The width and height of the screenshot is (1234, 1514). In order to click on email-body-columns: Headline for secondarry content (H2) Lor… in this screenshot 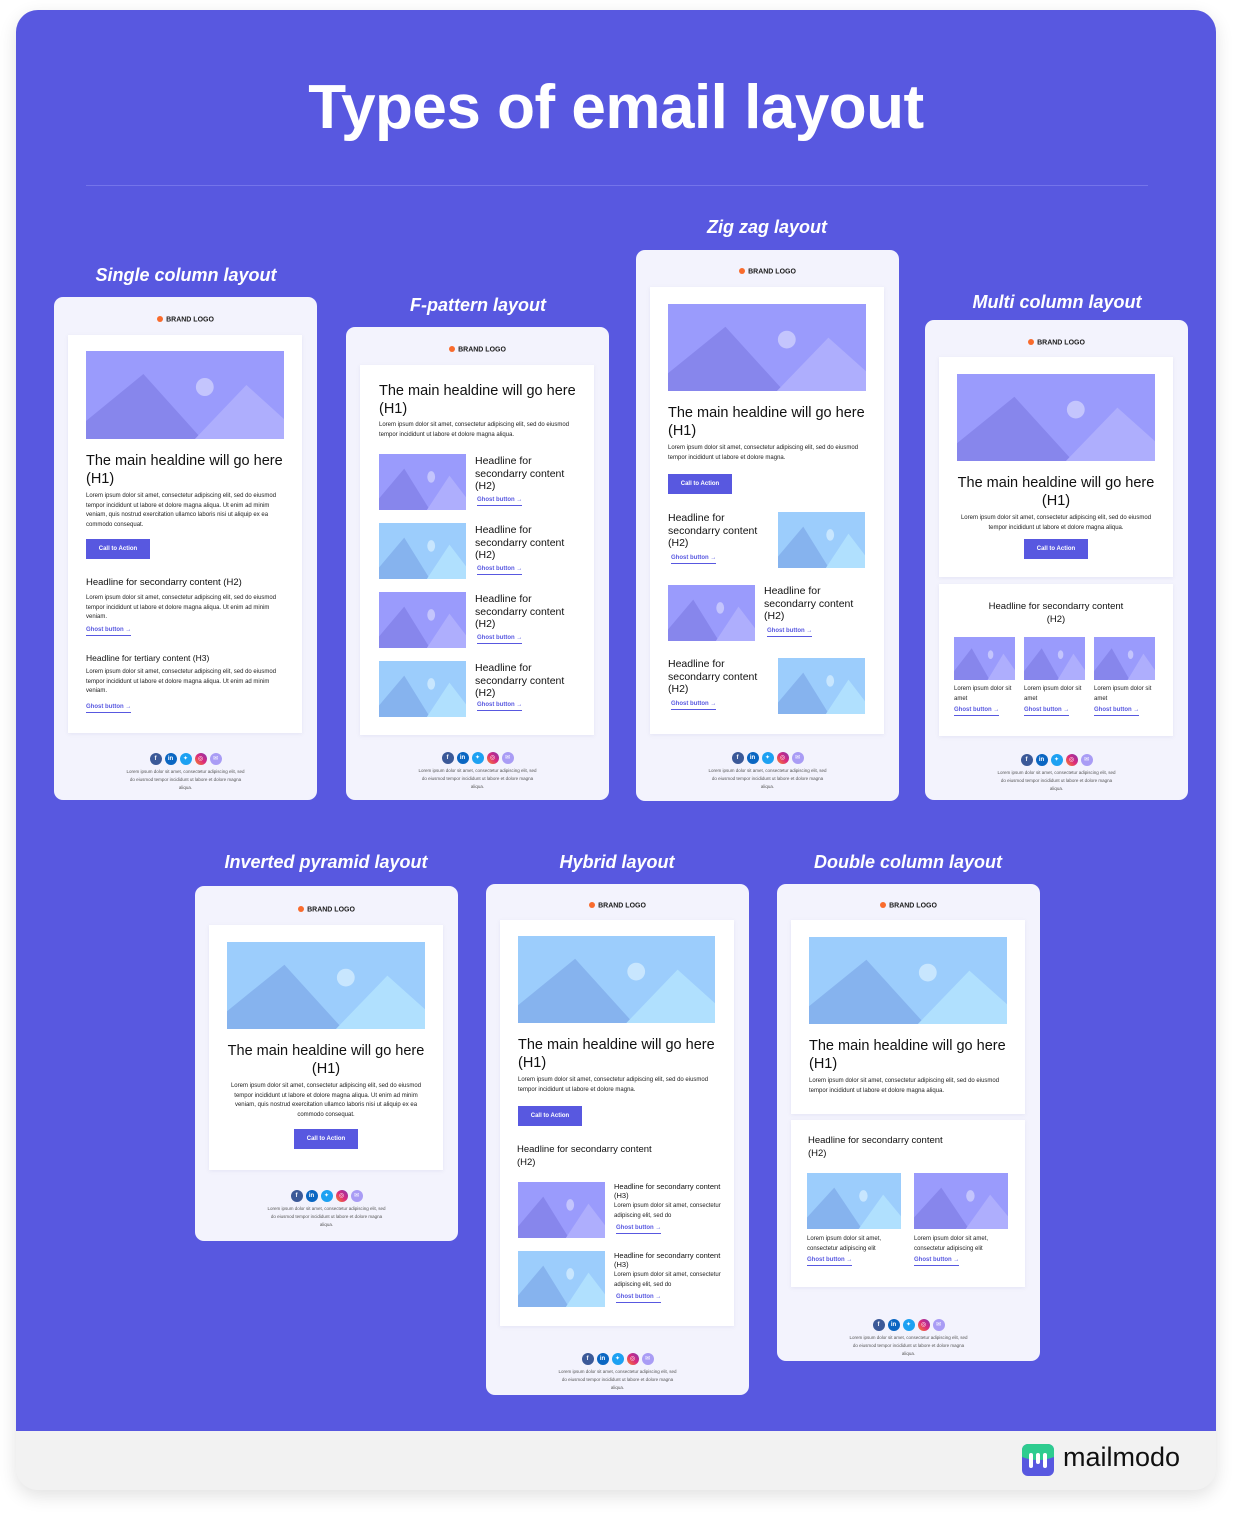, I will do `click(1056, 660)`.